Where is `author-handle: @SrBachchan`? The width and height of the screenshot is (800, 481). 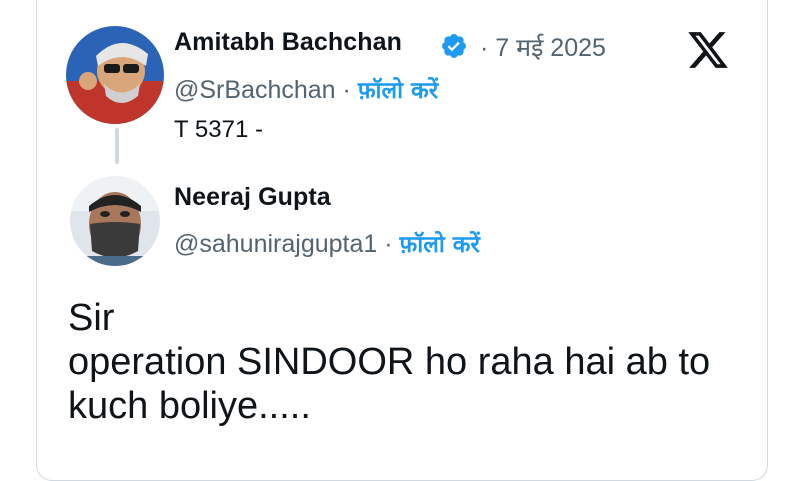
author-handle: @SrBachchan is located at coordinates (255, 90).